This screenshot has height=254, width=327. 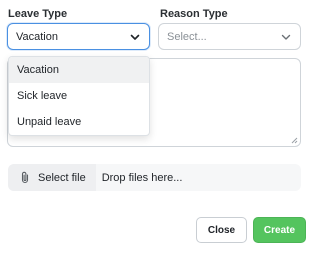 I want to click on select-file-button: Select file, so click(x=52, y=177).